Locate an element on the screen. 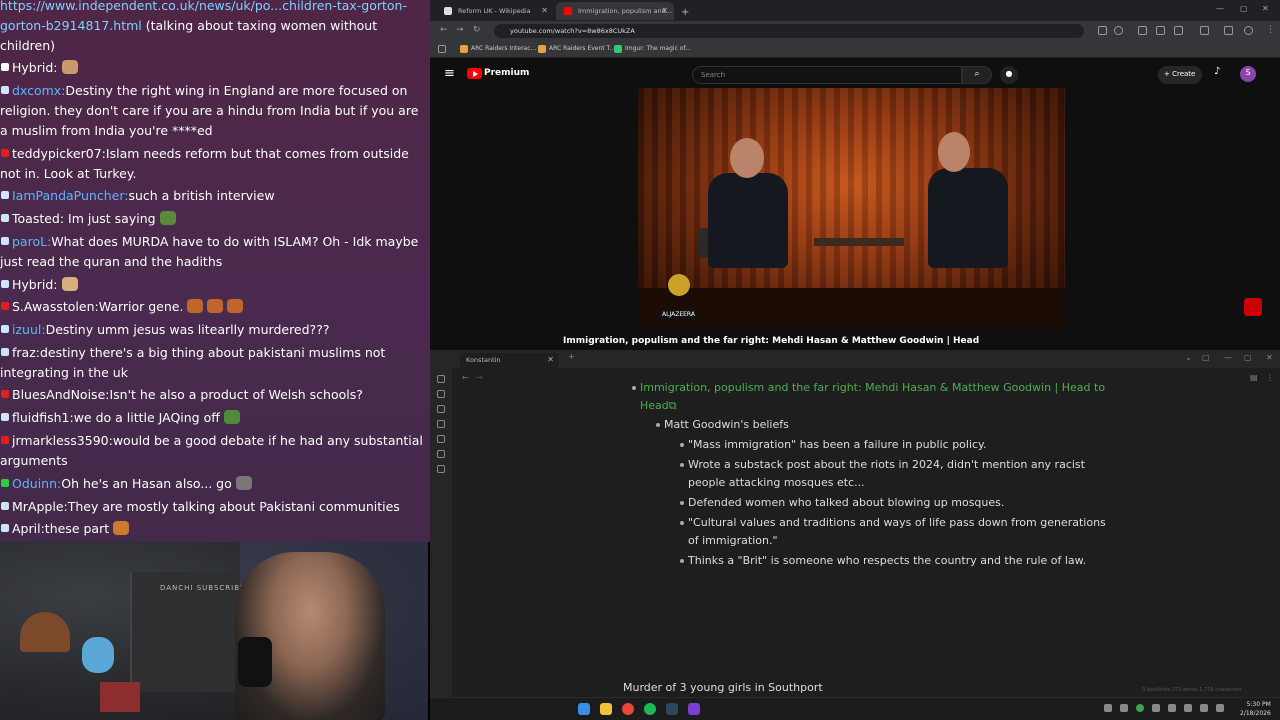  taskbar-clock: 5:30 PM 2/18/2026 is located at coordinates (1255, 709).